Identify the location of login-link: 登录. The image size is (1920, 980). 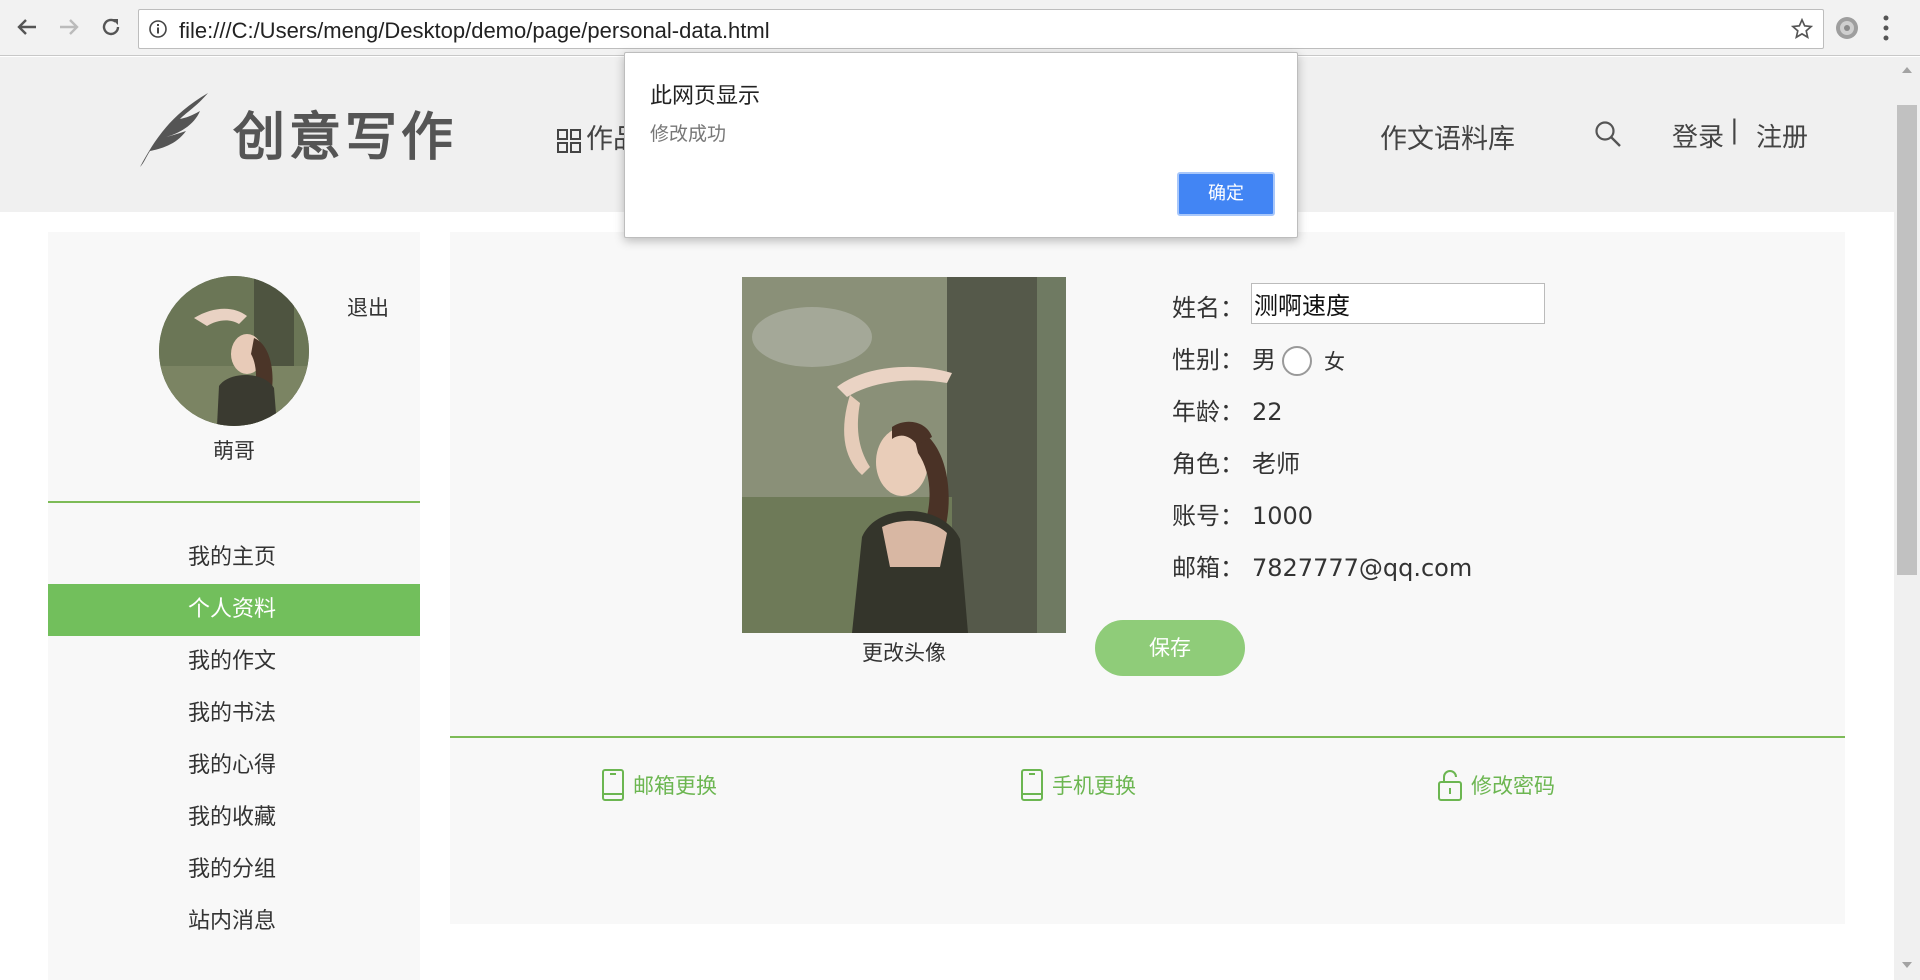
(1698, 135).